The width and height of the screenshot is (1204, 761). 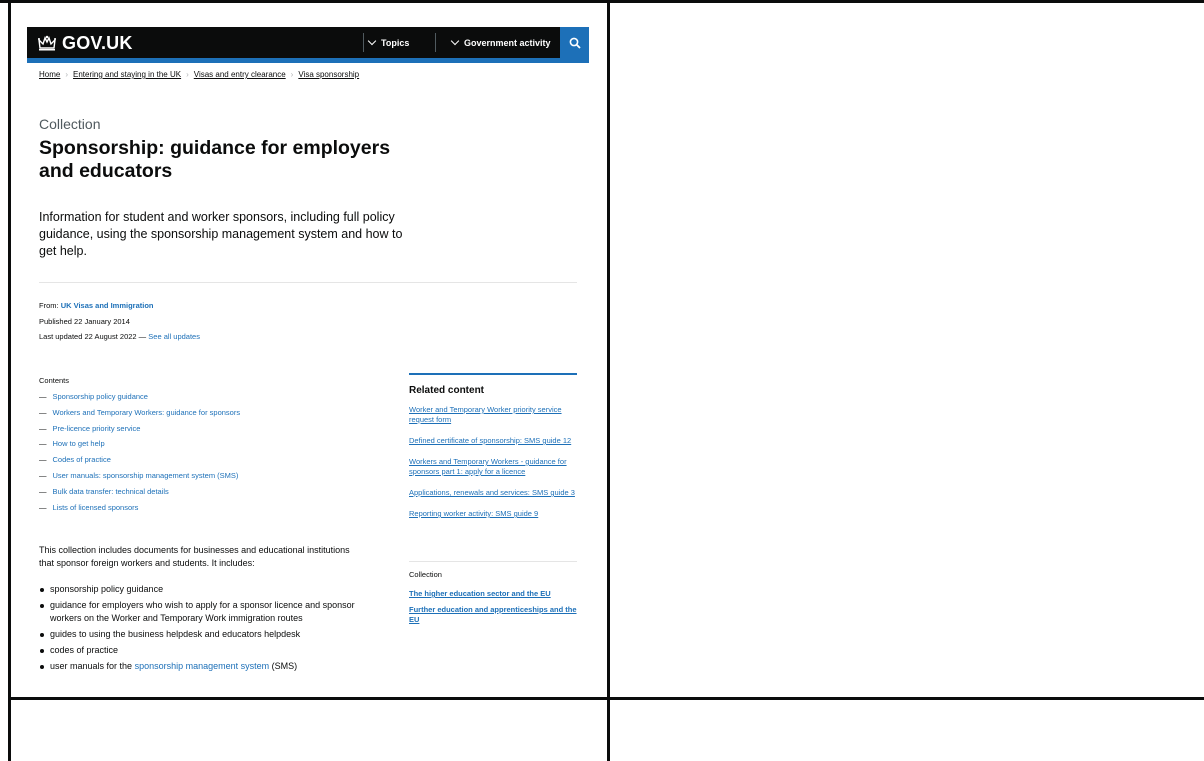 I want to click on search-button, so click(x=574, y=42).